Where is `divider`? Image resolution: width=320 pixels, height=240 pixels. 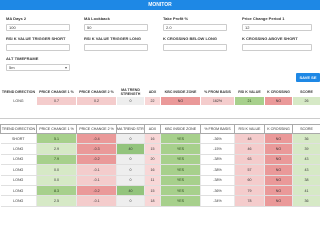 divider is located at coordinates (160, 118).